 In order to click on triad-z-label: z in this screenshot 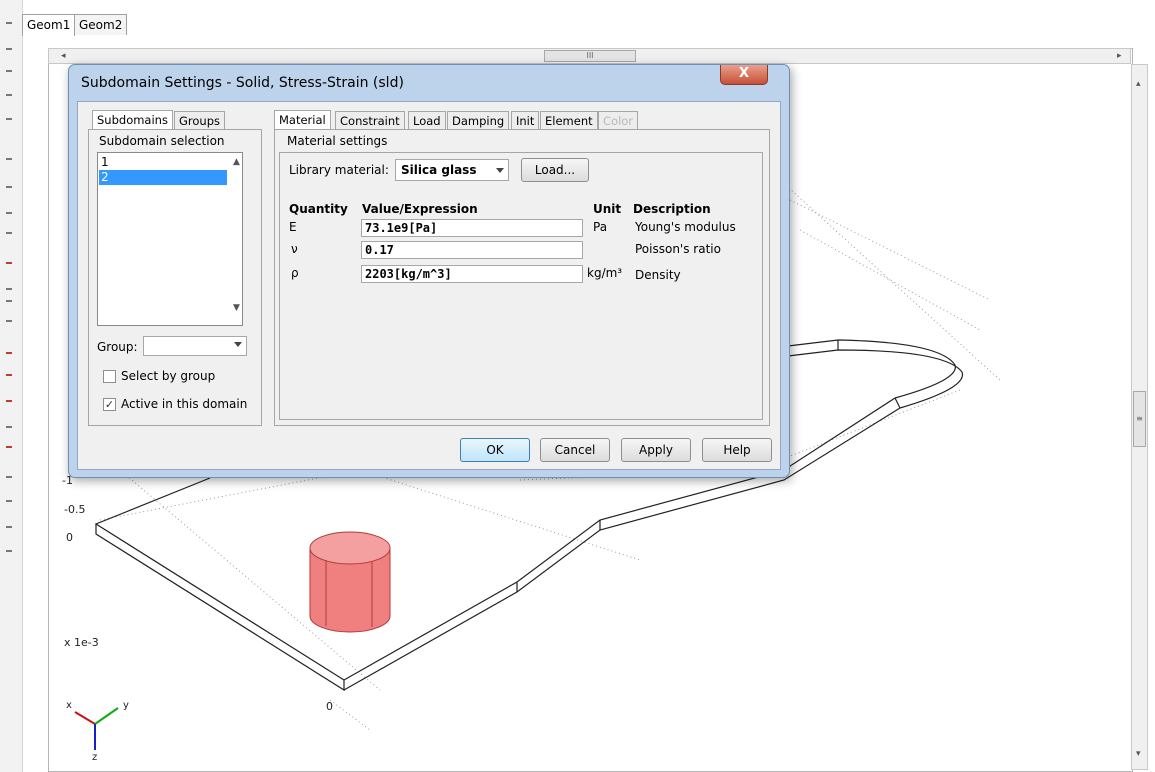, I will do `click(95, 757)`.